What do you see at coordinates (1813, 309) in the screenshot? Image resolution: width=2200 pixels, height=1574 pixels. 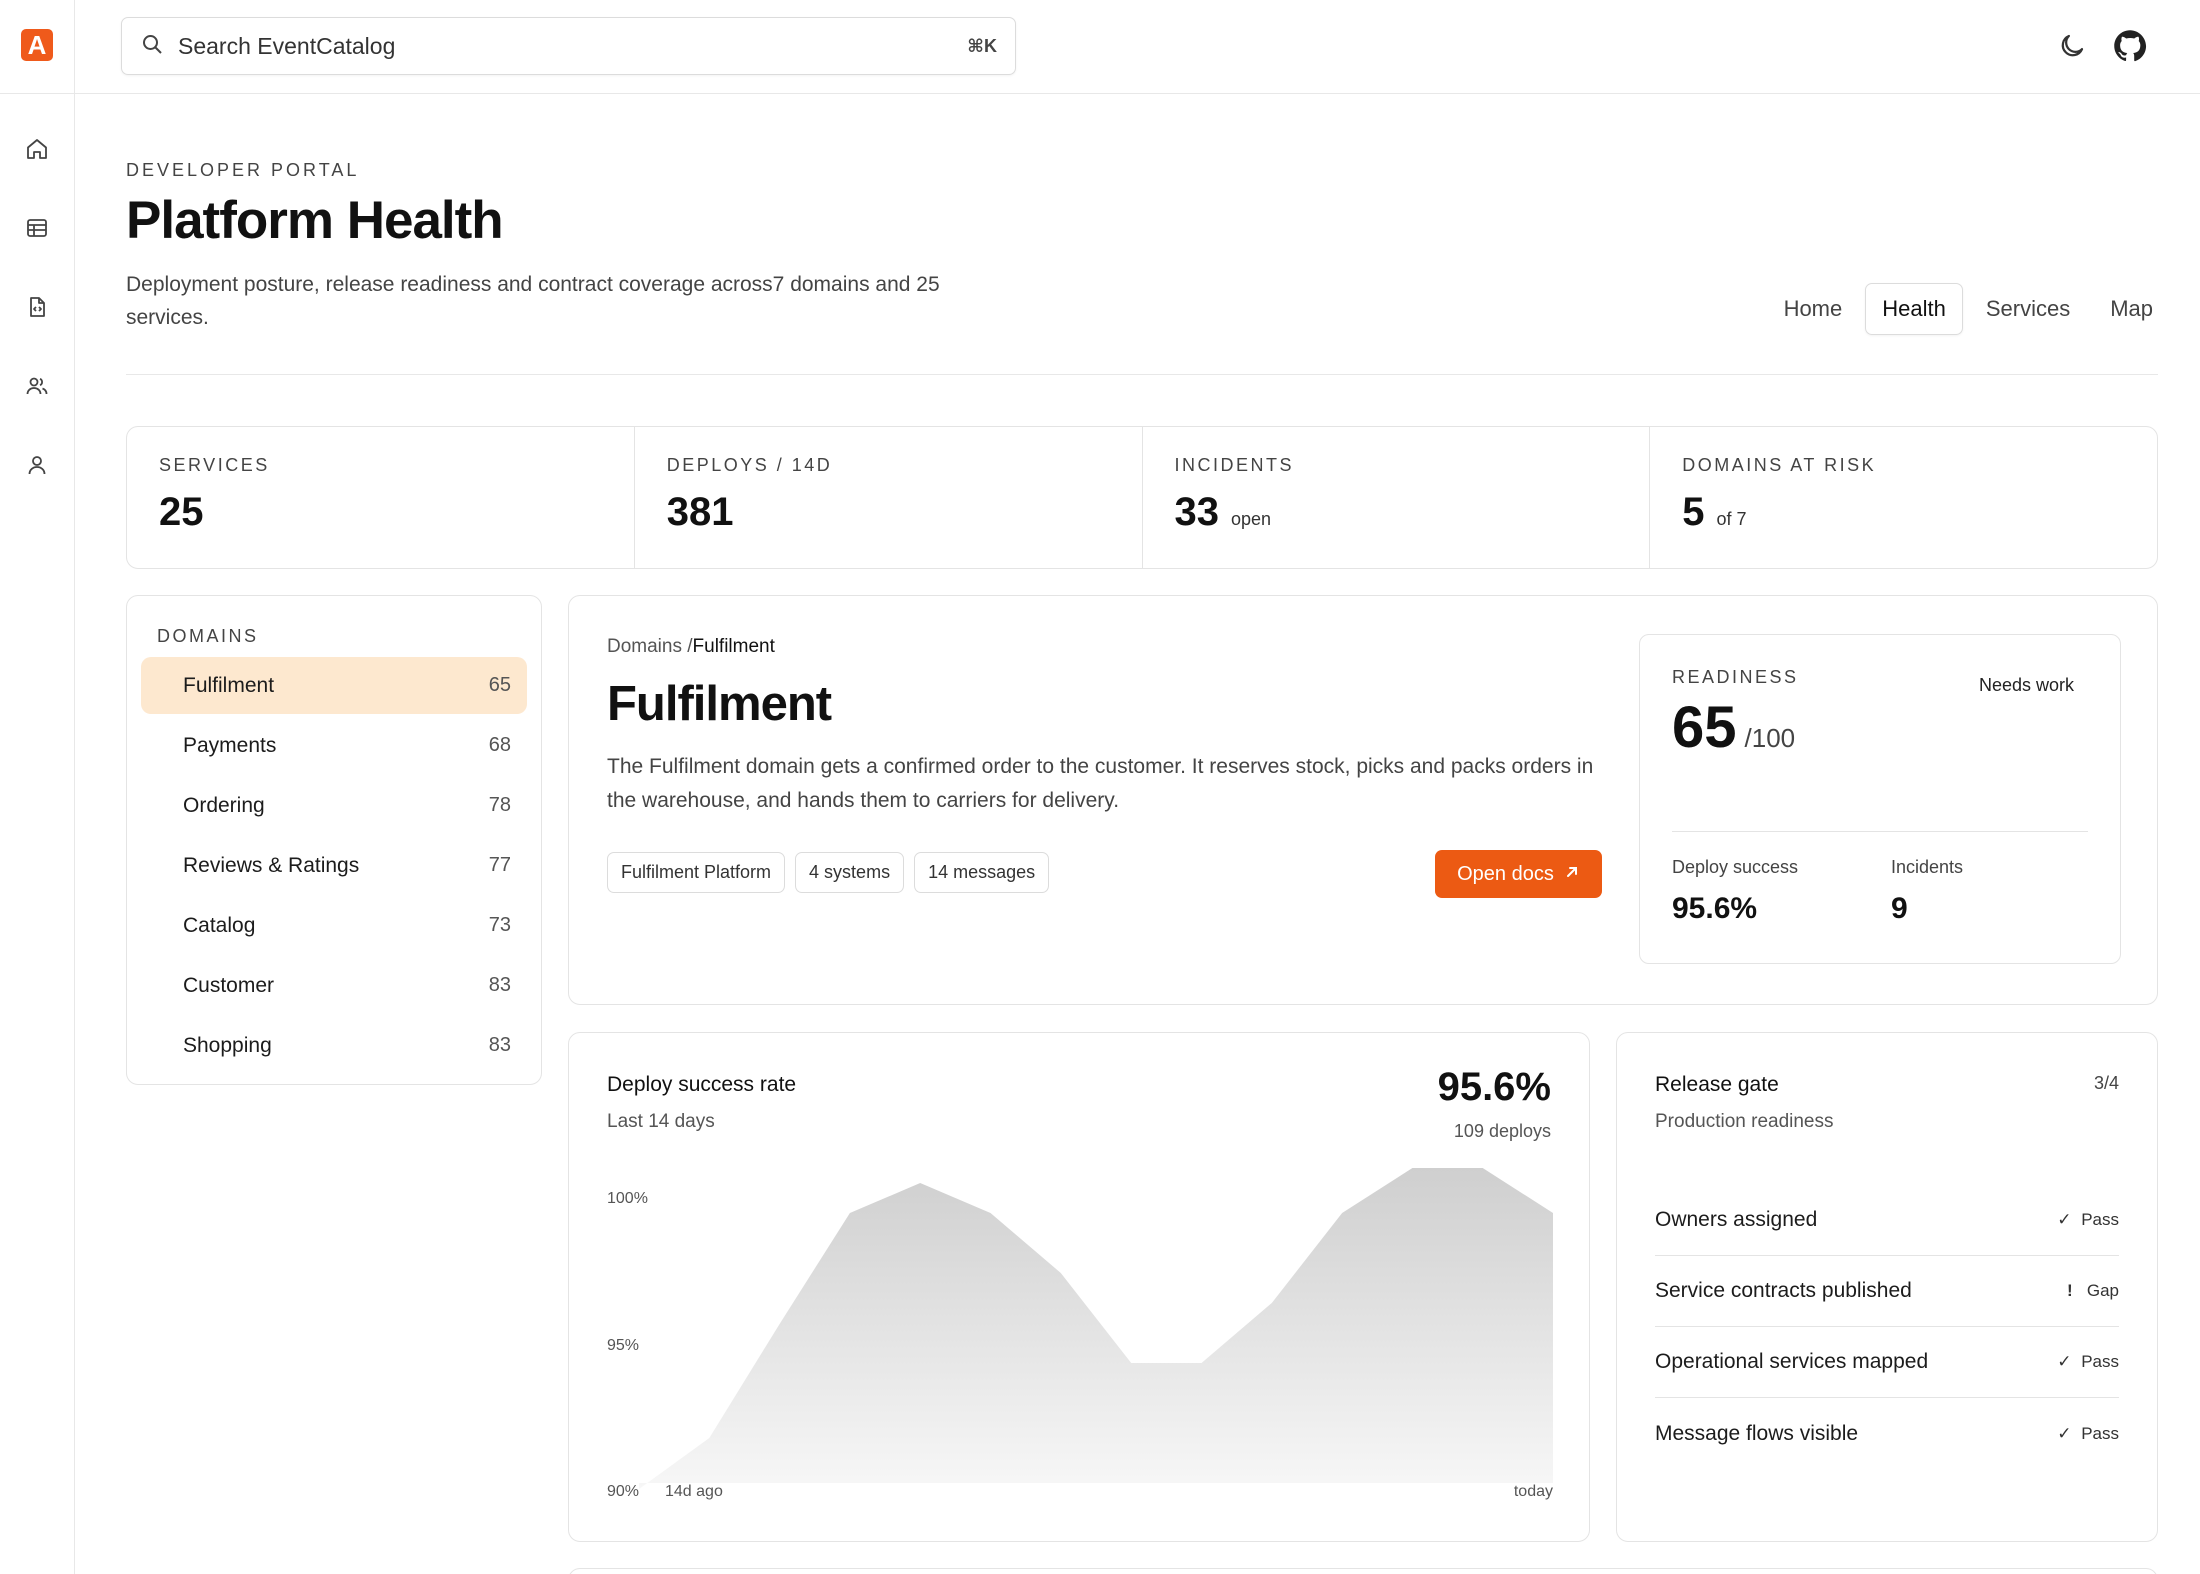 I see `tab-home: Home` at bounding box center [1813, 309].